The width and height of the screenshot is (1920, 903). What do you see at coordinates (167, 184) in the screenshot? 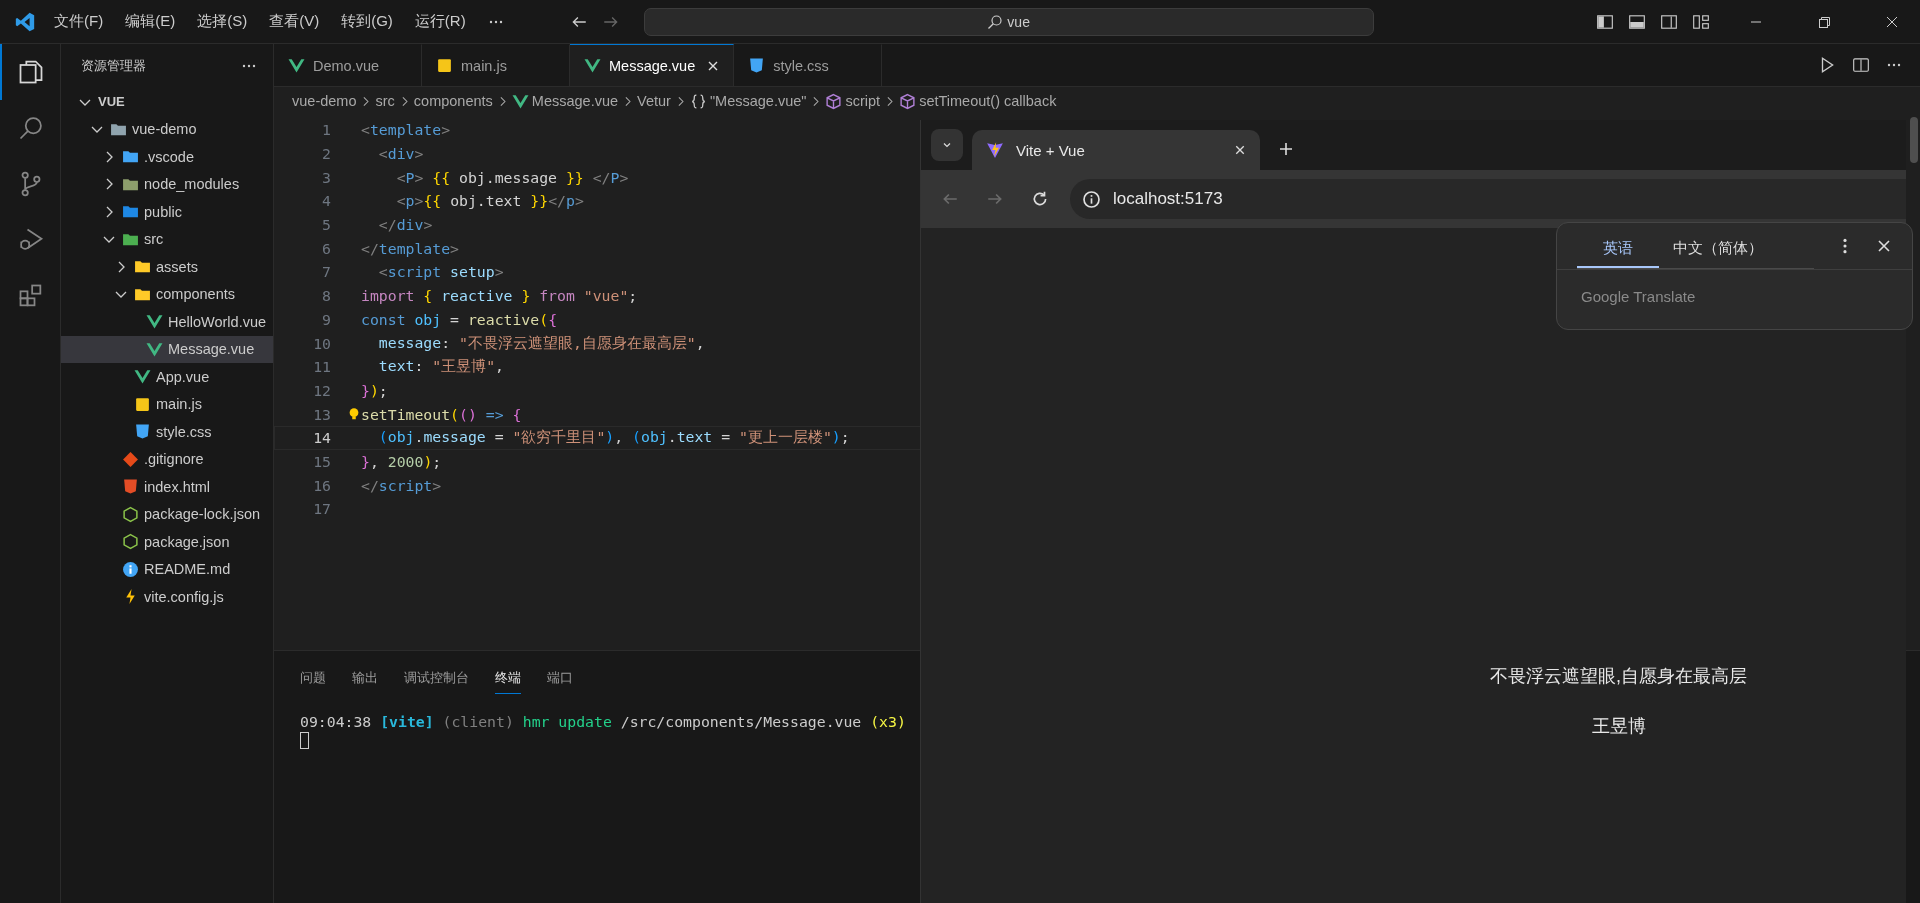
I see `tree-item: node_modules` at bounding box center [167, 184].